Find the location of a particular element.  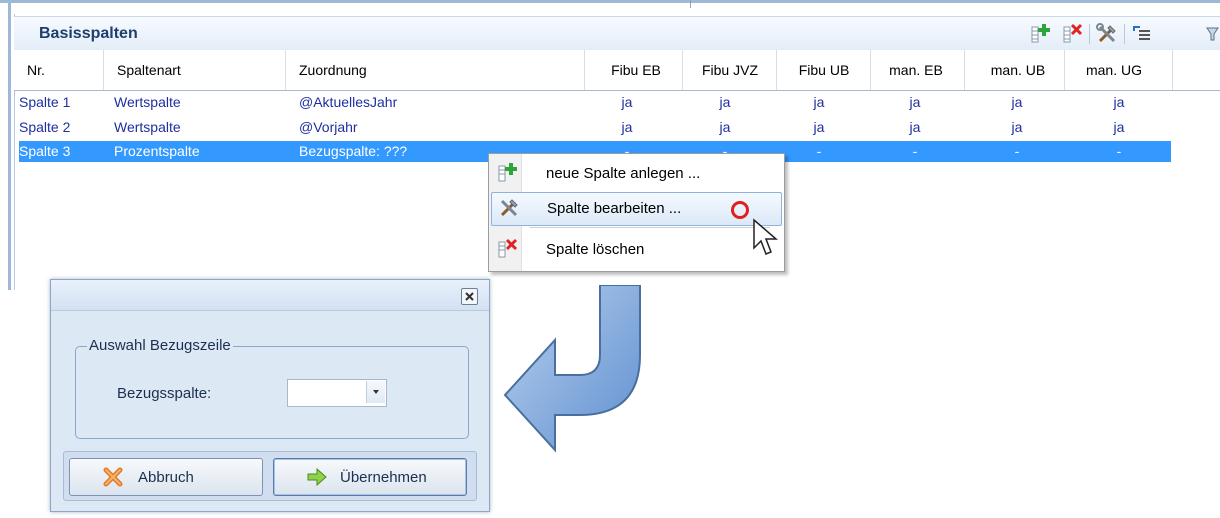

cell-spaltenart: Prozentspalte is located at coordinates (157, 151).